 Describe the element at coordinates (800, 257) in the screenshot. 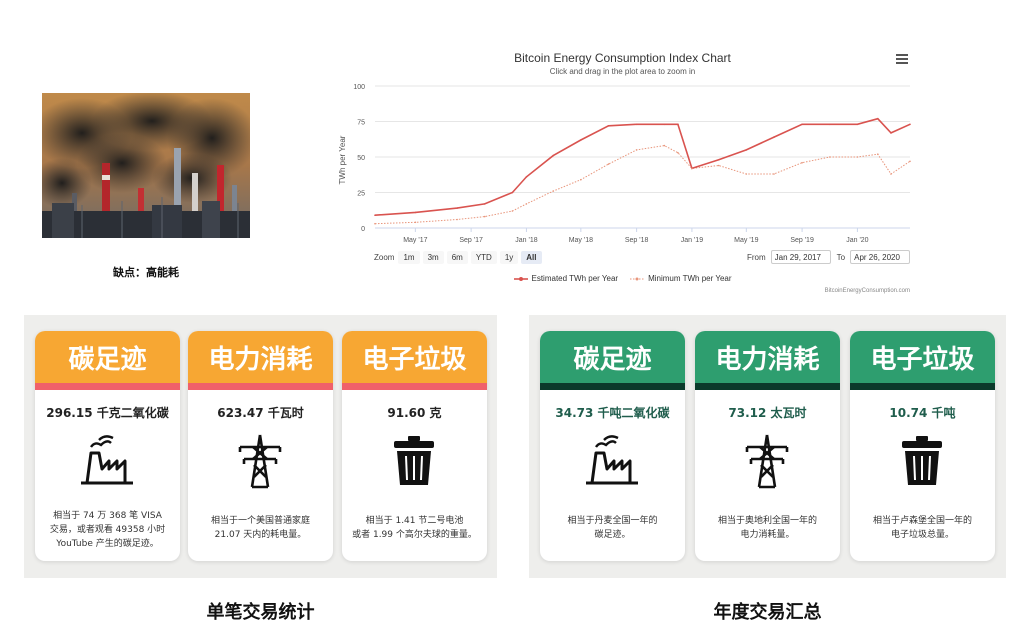

I see `from-date-input` at that location.